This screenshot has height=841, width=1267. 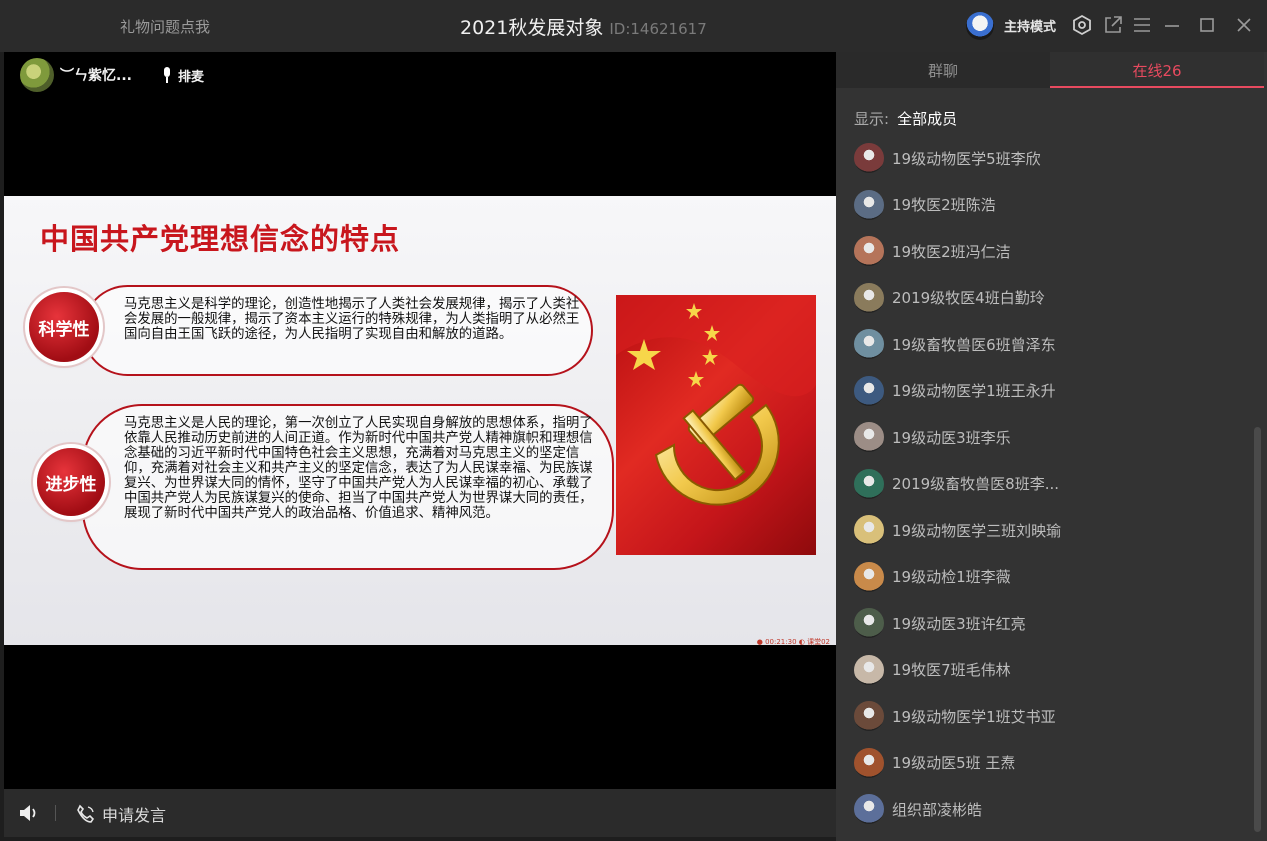 What do you see at coordinates (37, 75) in the screenshot?
I see `presenter-avatar` at bounding box center [37, 75].